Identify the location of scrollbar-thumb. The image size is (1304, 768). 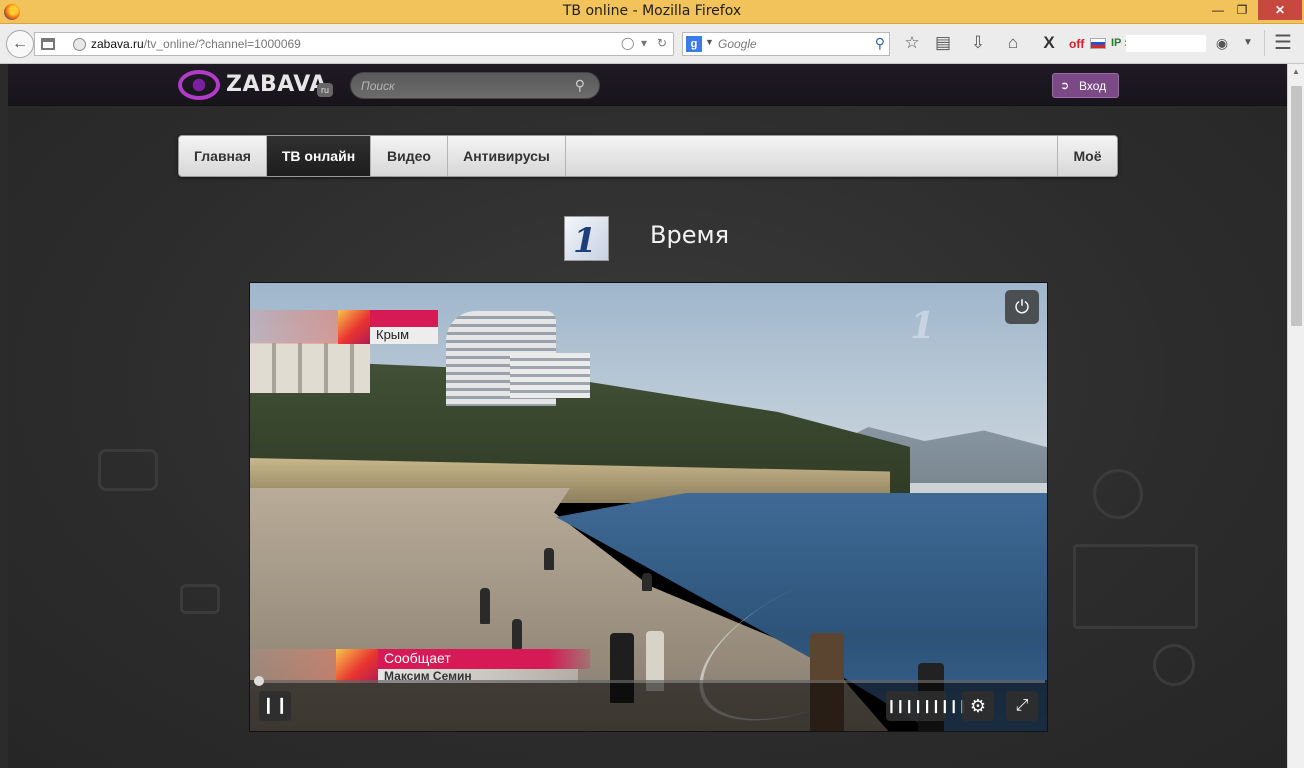
(1296, 206).